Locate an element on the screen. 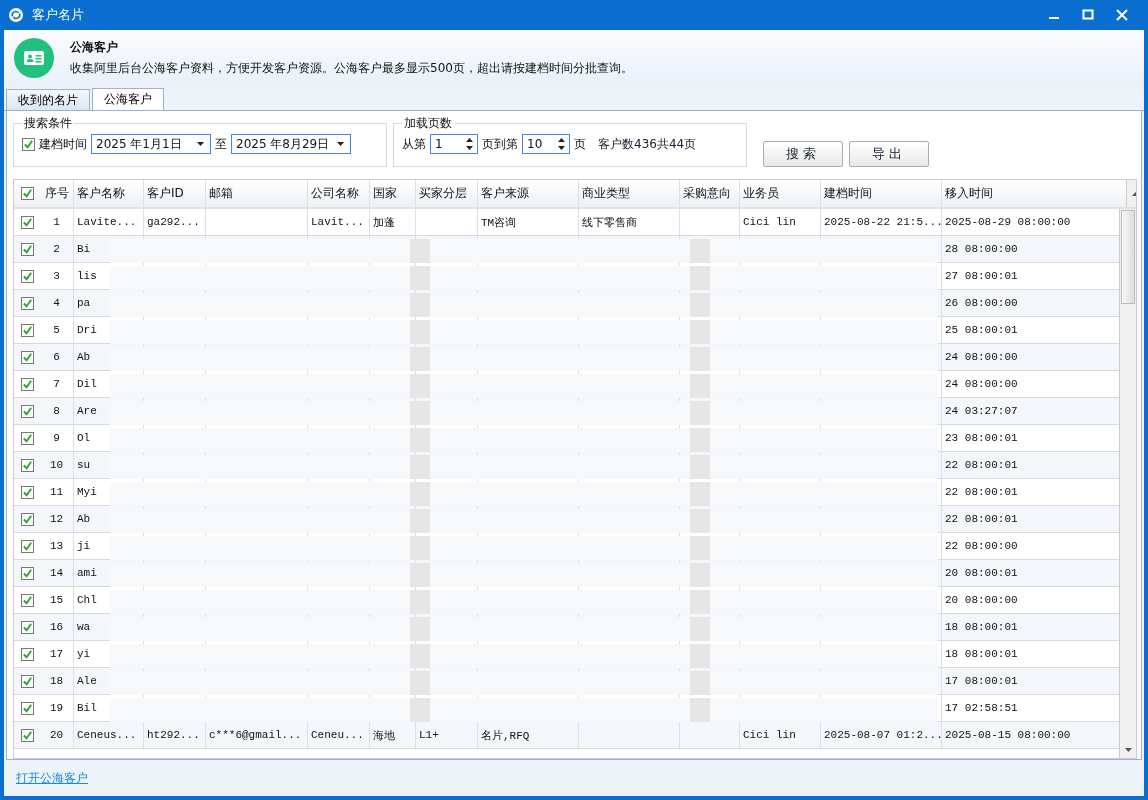 The width and height of the screenshot is (1148, 800). table-cell: Dri is located at coordinates (87, 330).